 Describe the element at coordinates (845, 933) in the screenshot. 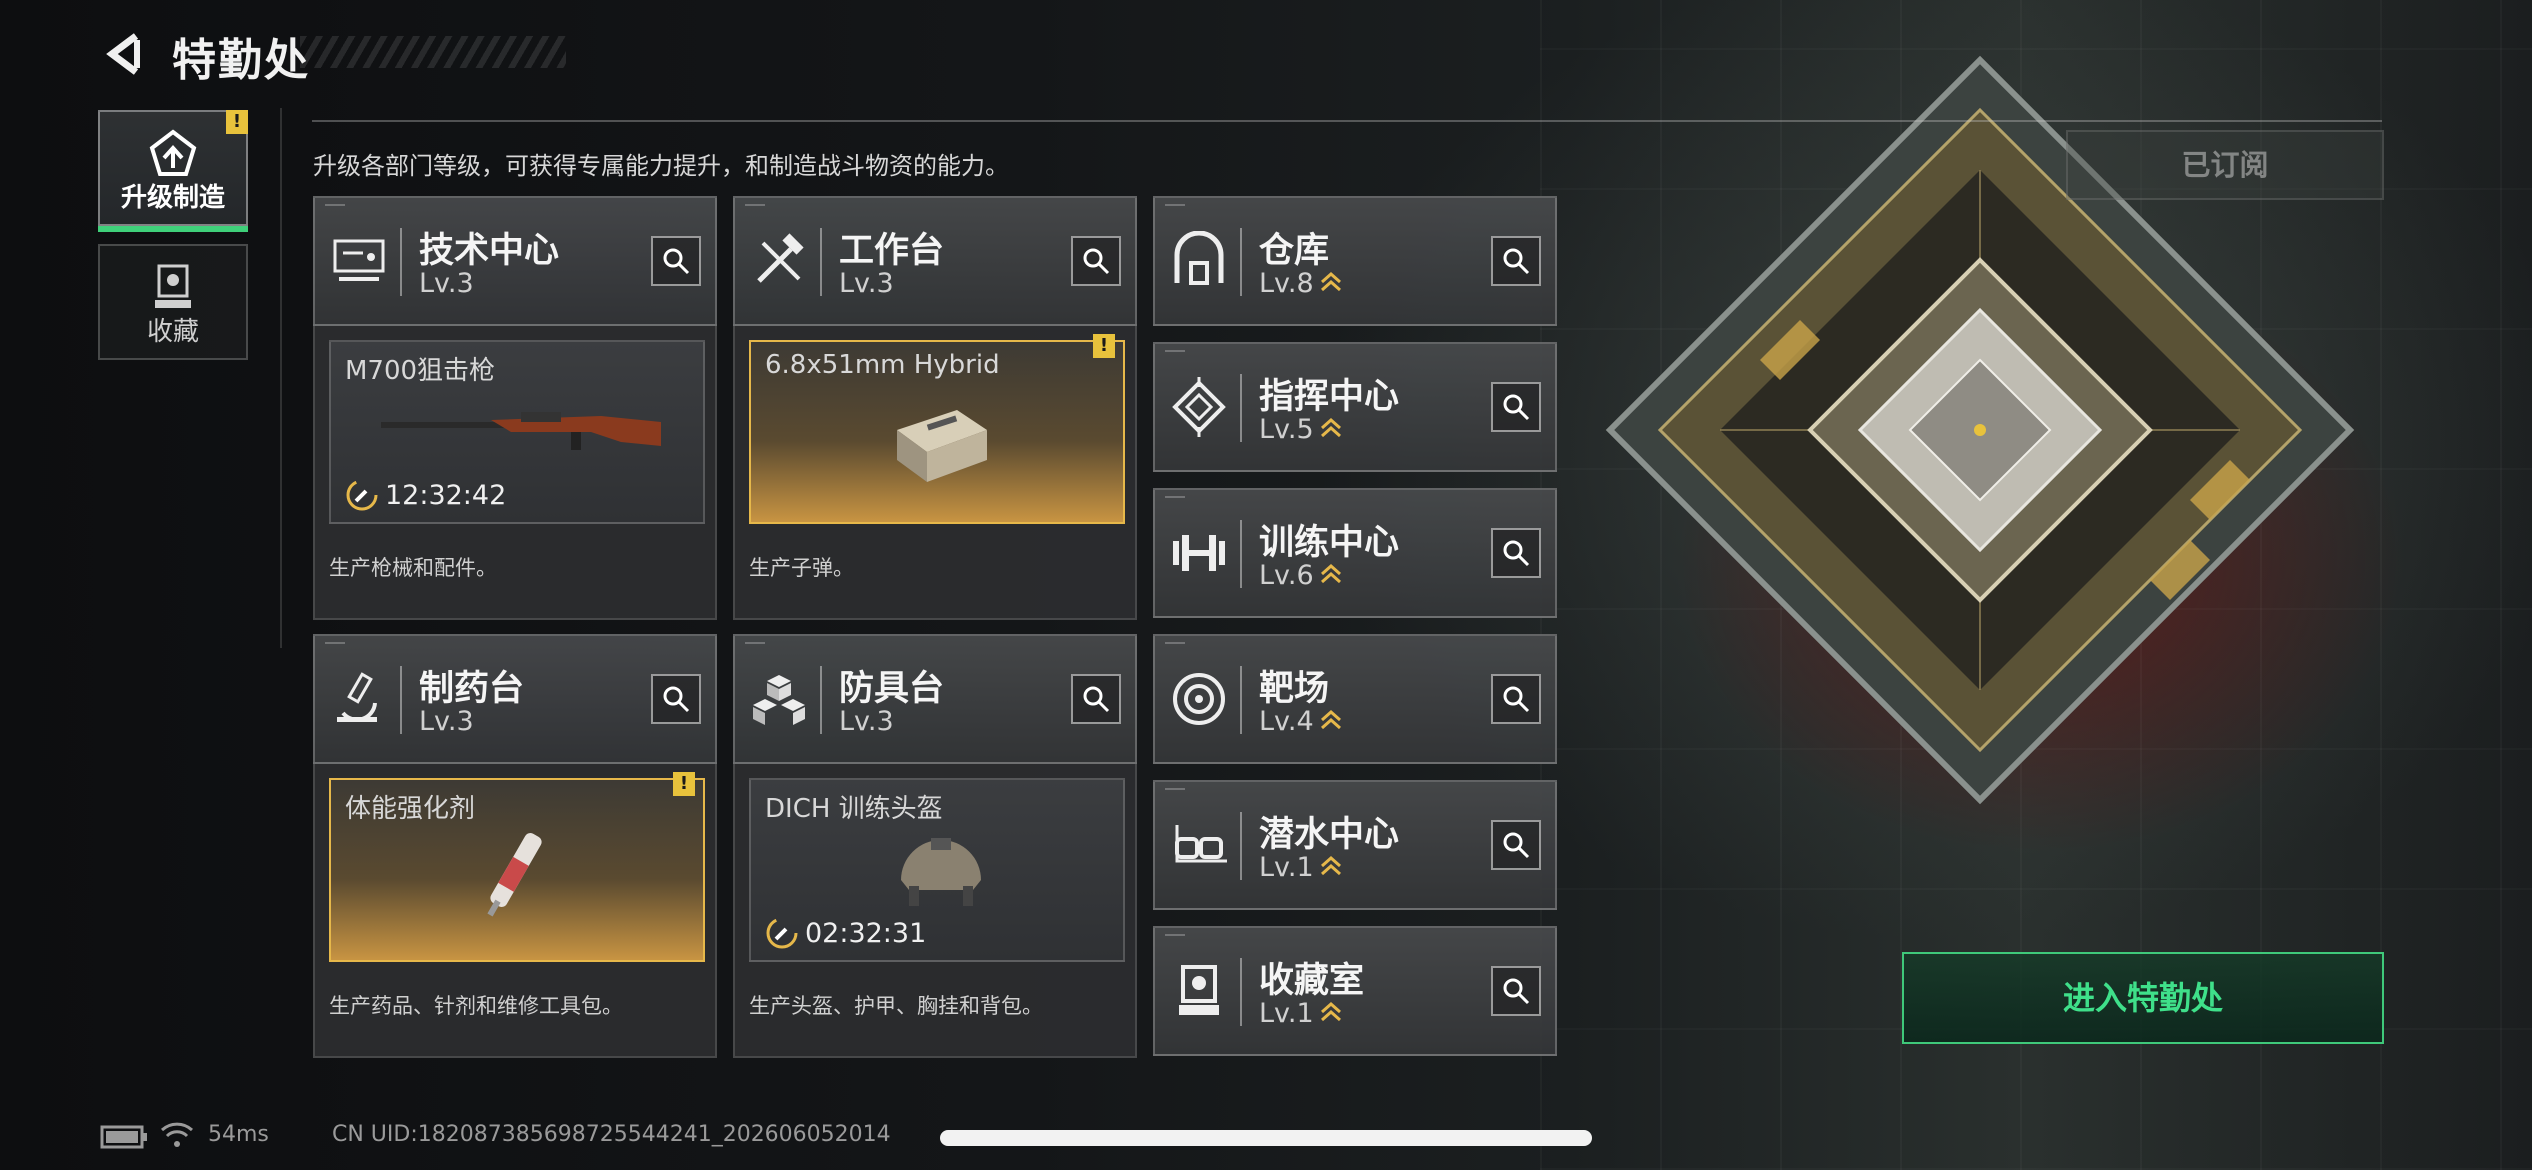

I see `craft-timer: 02:32:31` at that location.